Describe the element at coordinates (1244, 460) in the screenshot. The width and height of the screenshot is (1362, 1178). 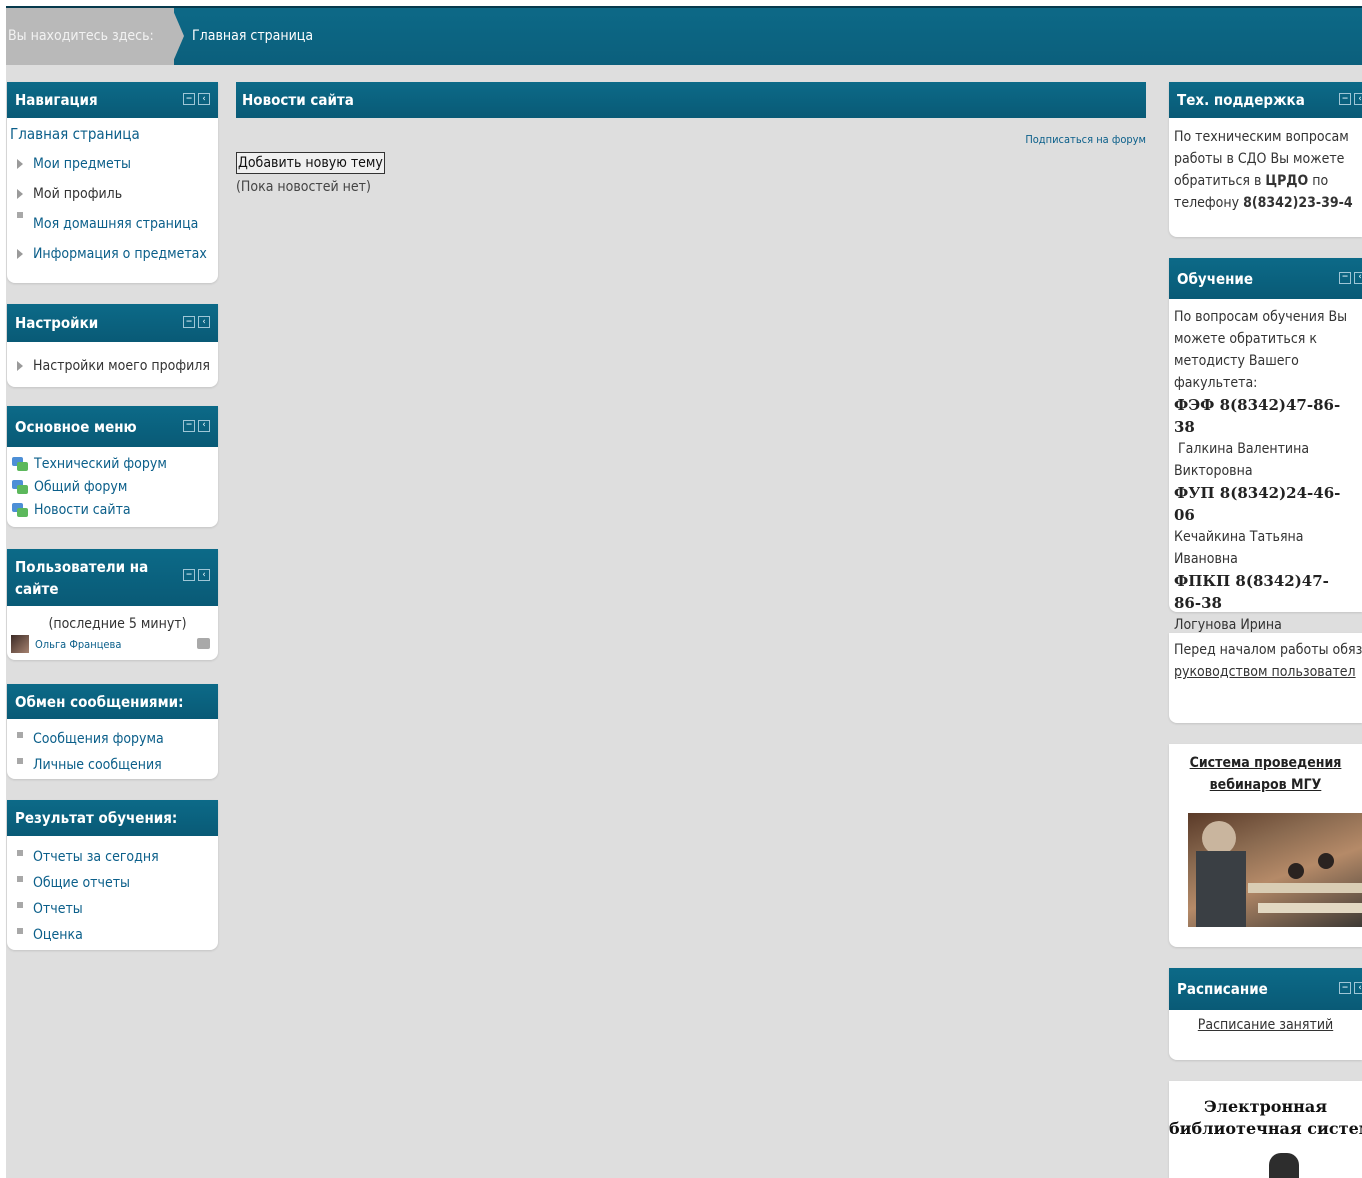
I see `education-person-fef: Галкина Валентина Викторовна` at that location.